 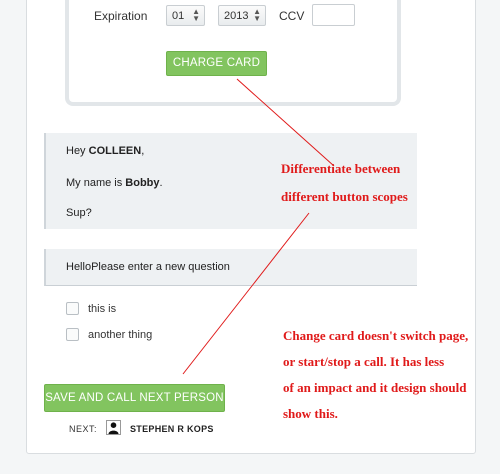 What do you see at coordinates (246, 293) in the screenshot?
I see `annotation-line-save` at bounding box center [246, 293].